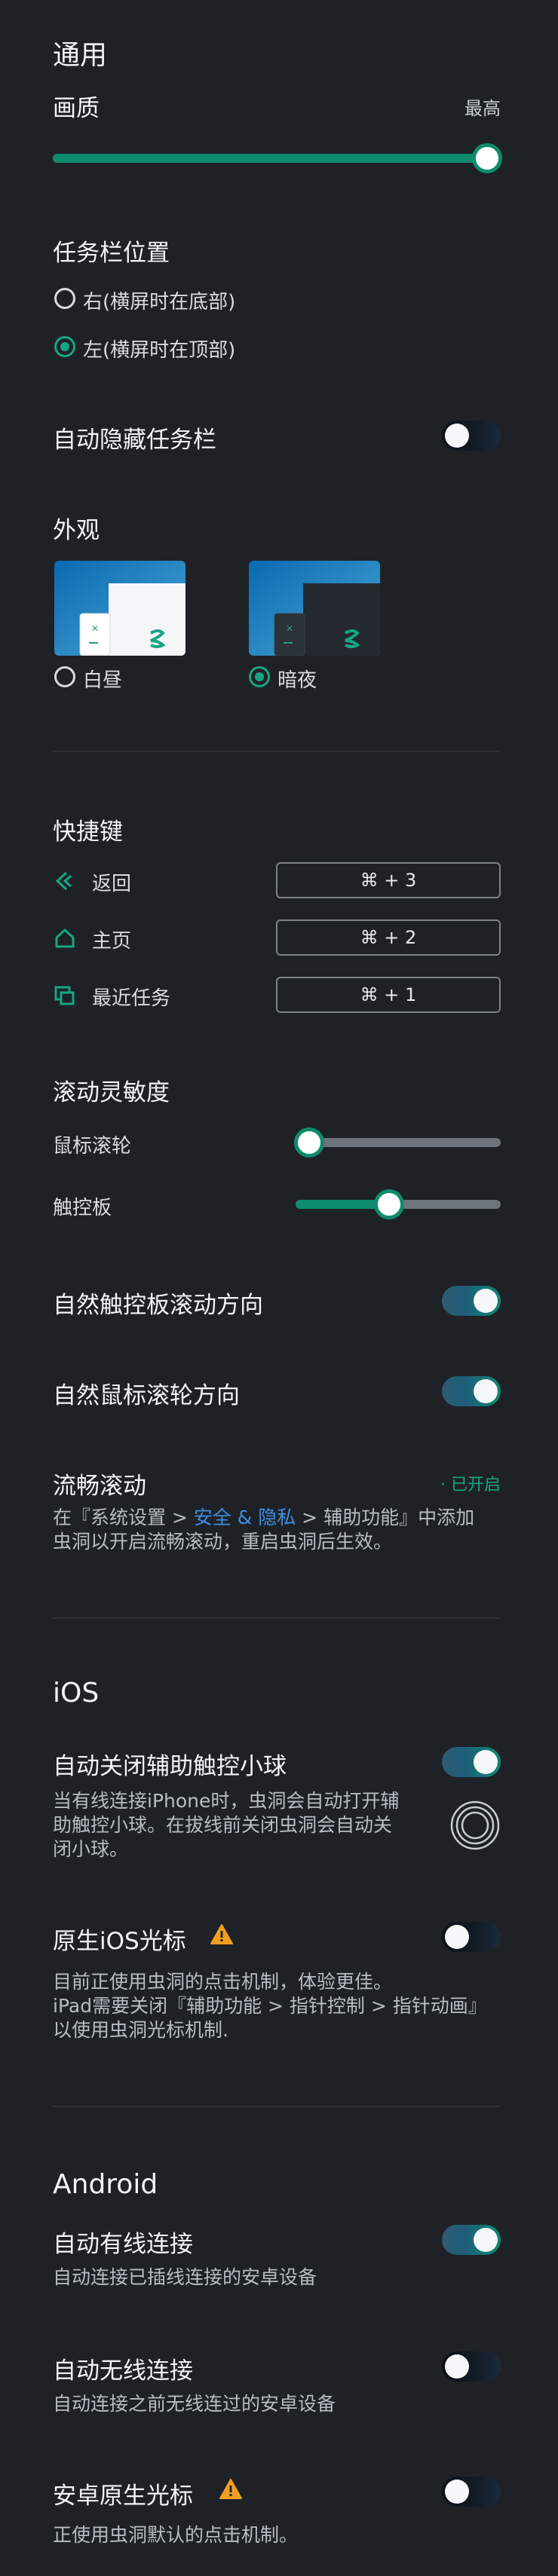 The image size is (558, 2576). What do you see at coordinates (398, 1143) in the screenshot?
I see `mouse-wheel-slider` at bounding box center [398, 1143].